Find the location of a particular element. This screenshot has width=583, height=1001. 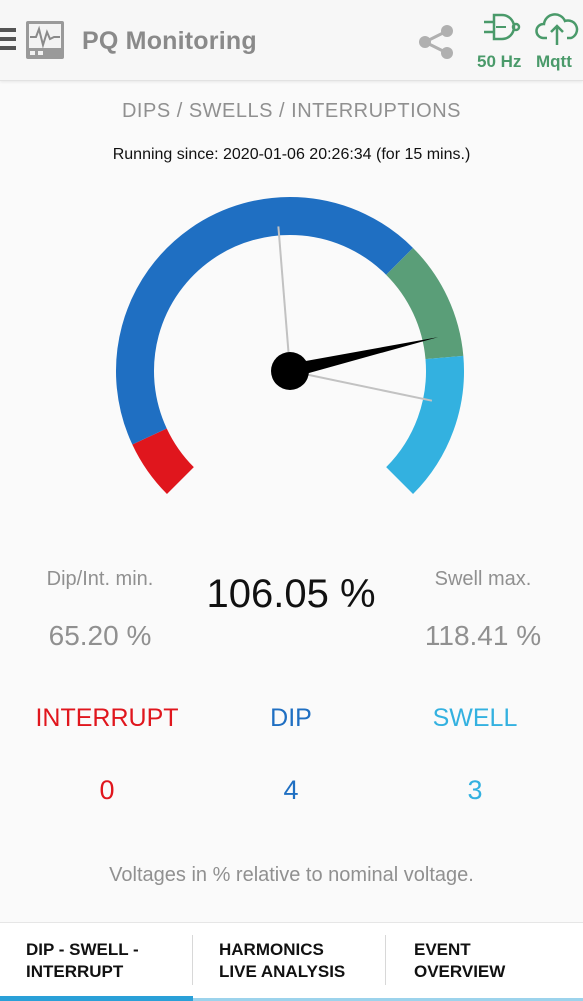

interrupt-label: INTERRUPT is located at coordinates (107, 718).